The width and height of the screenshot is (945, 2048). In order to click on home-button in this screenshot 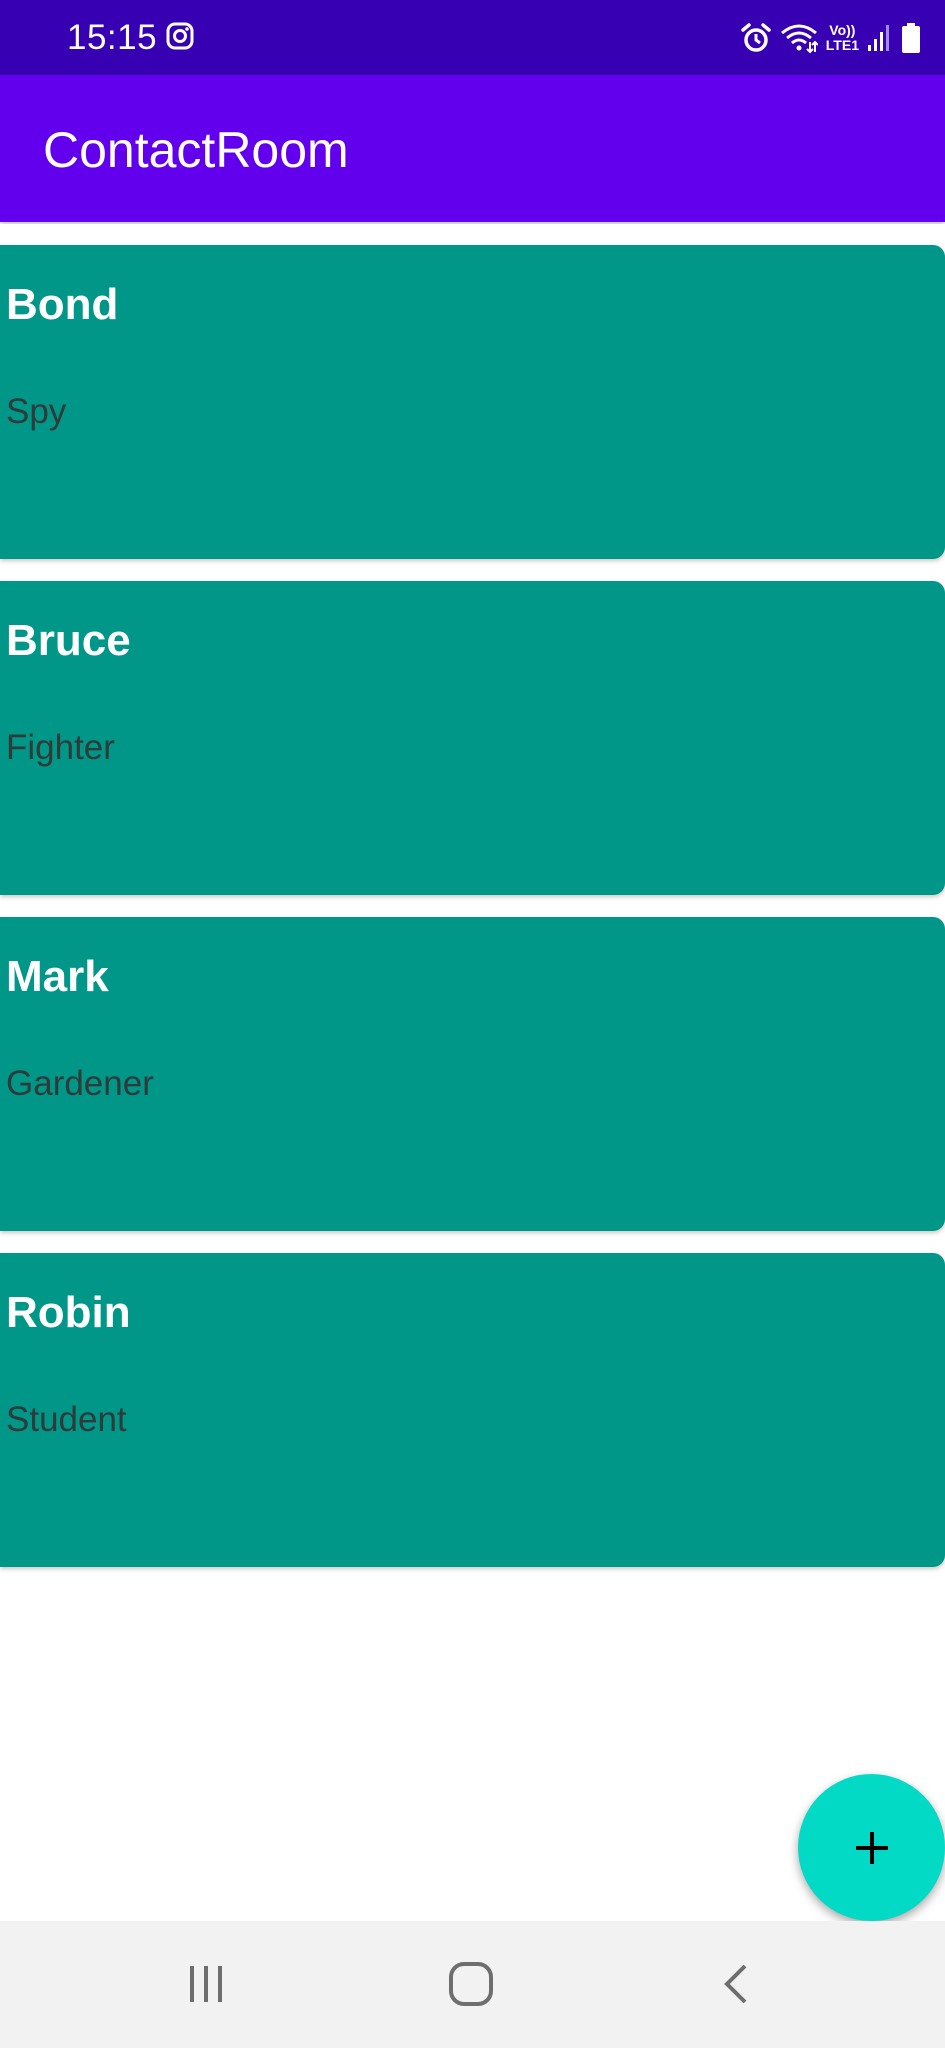, I will do `click(471, 1984)`.